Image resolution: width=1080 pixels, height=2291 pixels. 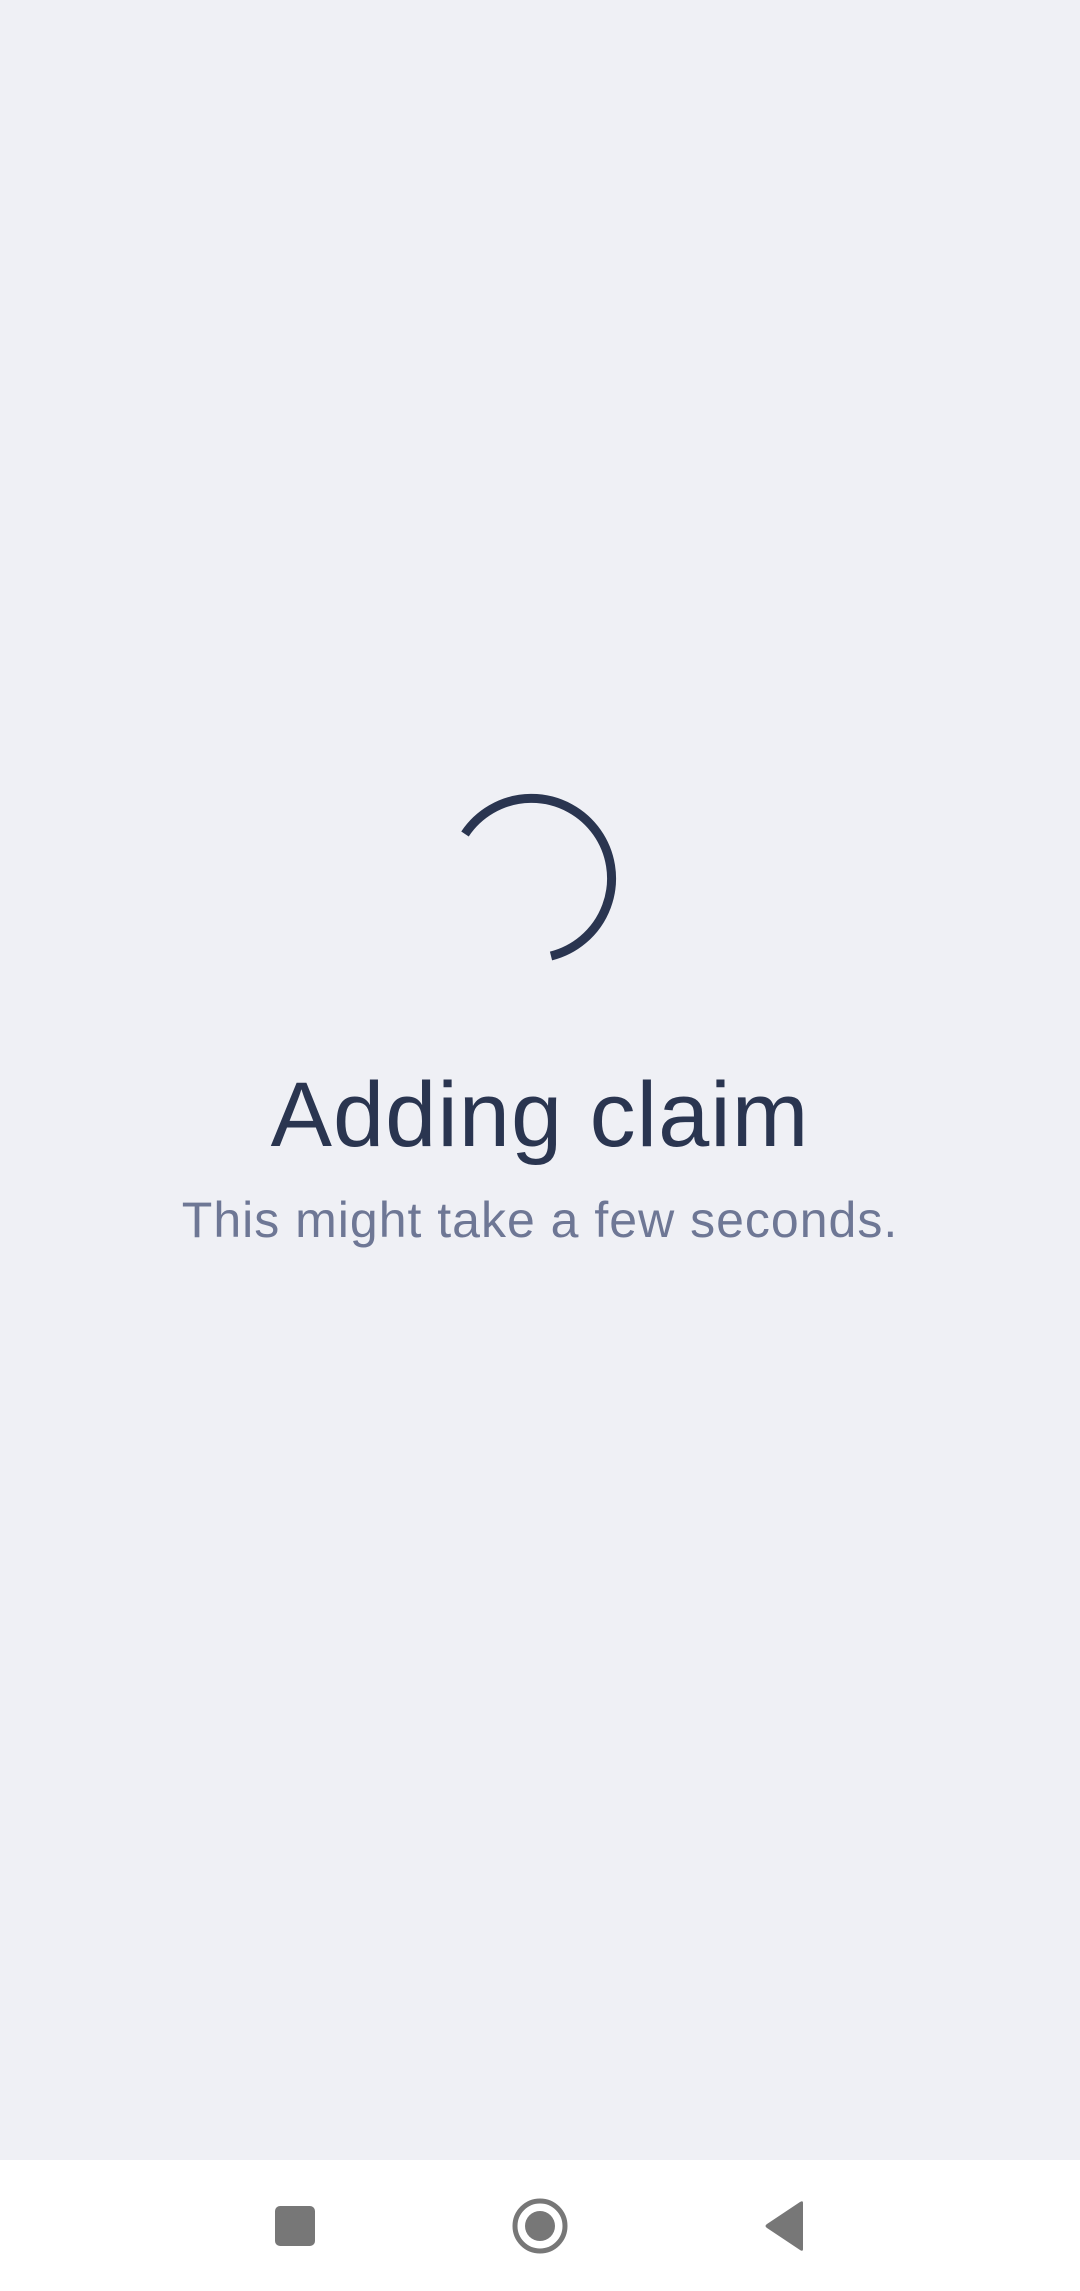 I want to click on home-button, so click(x=540, y=2225).